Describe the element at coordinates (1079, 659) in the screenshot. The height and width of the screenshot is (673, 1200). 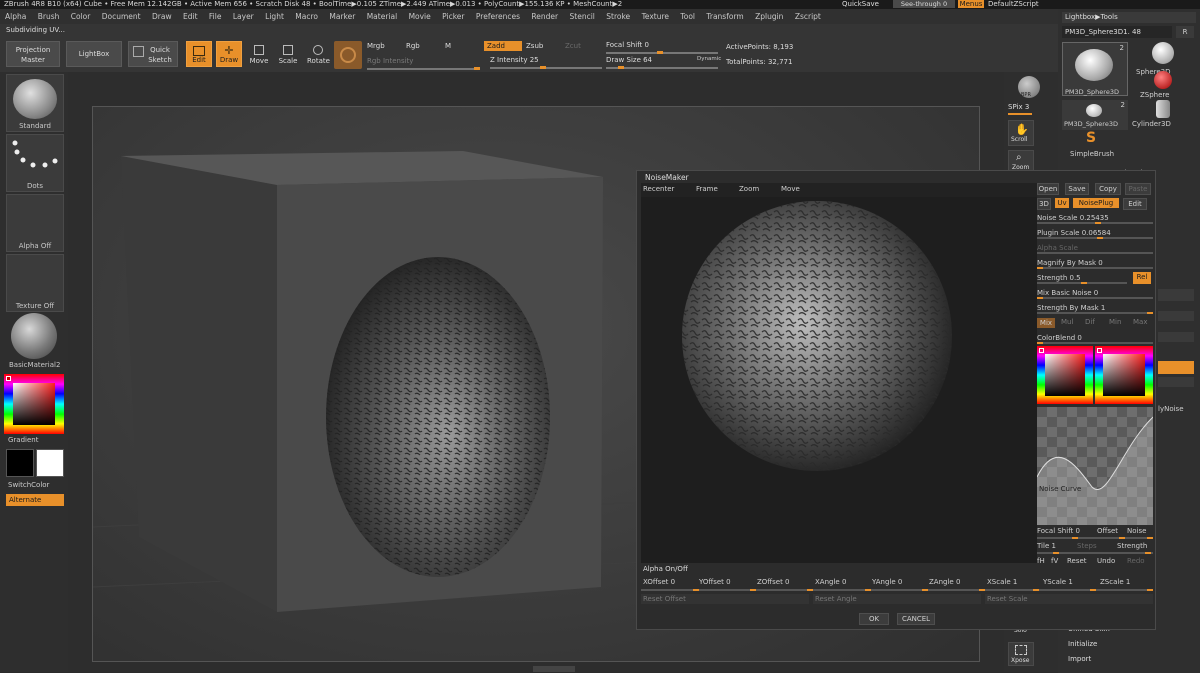
I see `import-button: Import` at that location.